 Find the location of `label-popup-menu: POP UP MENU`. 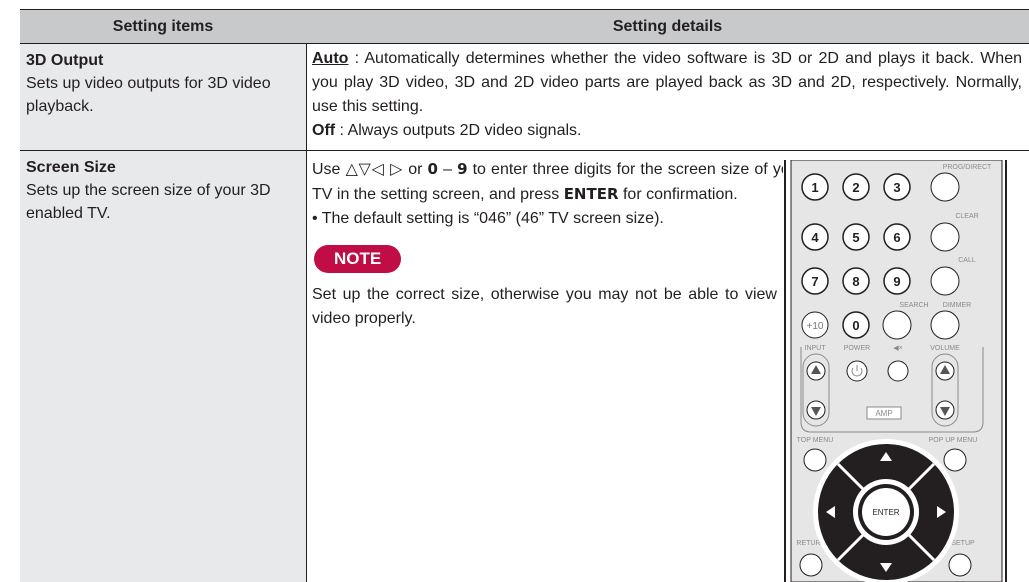

label-popup-menu: POP UP MENU is located at coordinates (953, 440).